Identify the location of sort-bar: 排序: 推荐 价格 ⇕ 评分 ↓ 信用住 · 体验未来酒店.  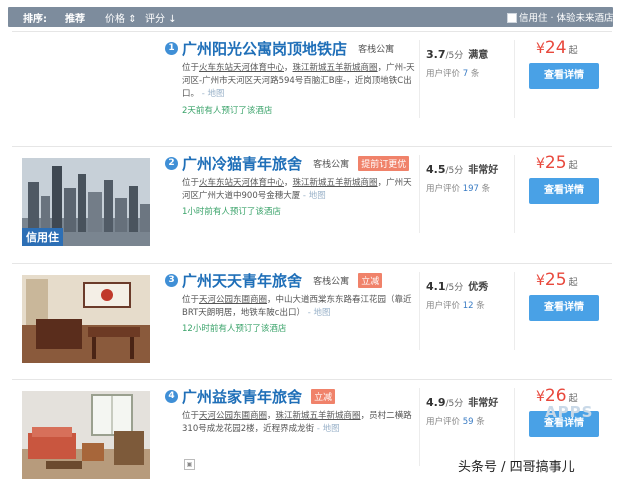
(311, 17).